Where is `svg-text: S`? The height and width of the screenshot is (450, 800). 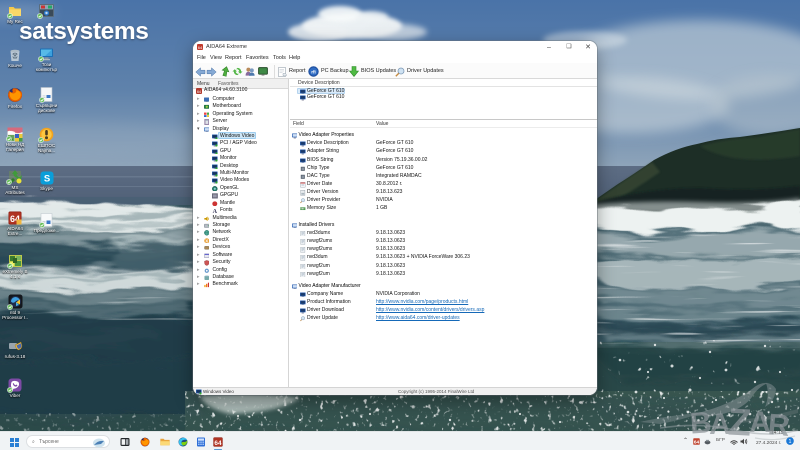
svg-text: S is located at coordinates (46, 179).